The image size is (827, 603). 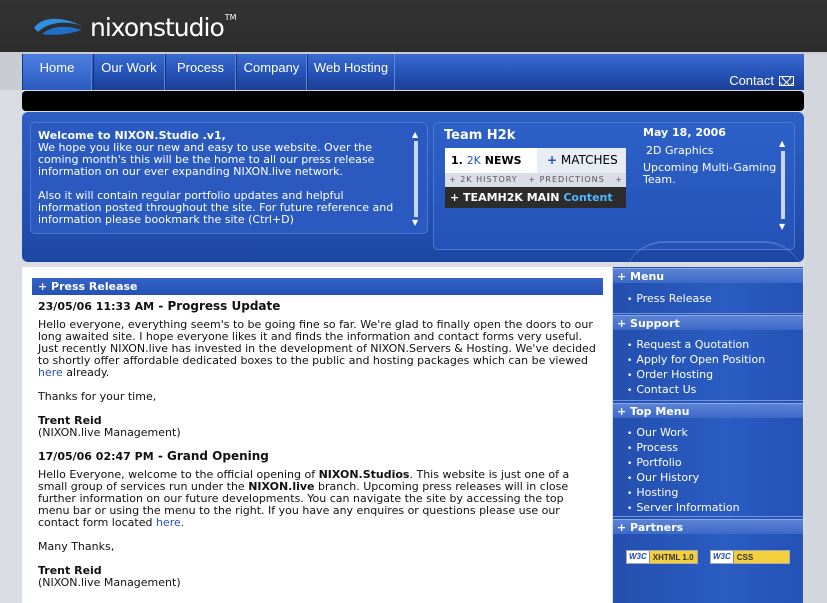 I want to click on post-date: 23/05/06 11:33 AM, so click(x=96, y=306).